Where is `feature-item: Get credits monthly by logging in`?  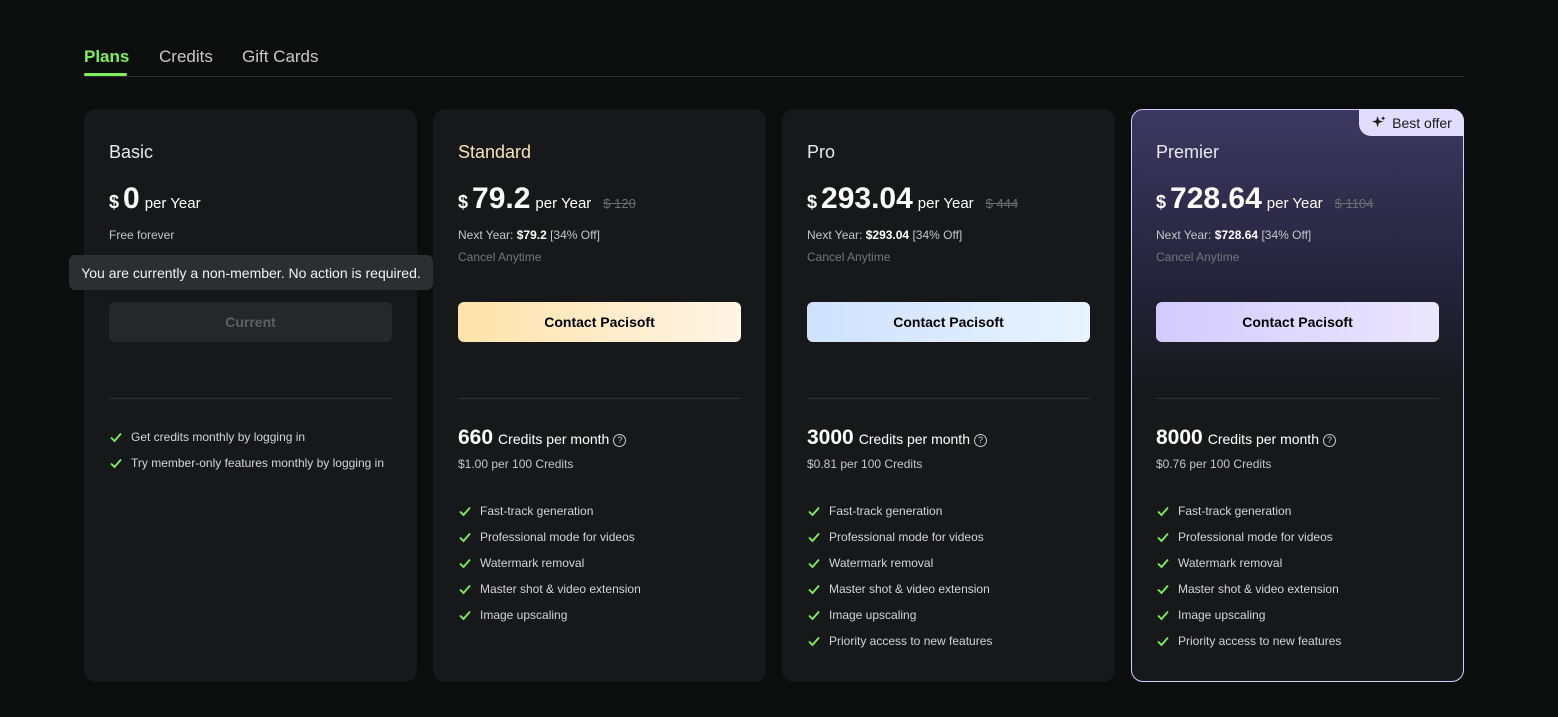 feature-item: Get credits monthly by logging in is located at coordinates (246, 437).